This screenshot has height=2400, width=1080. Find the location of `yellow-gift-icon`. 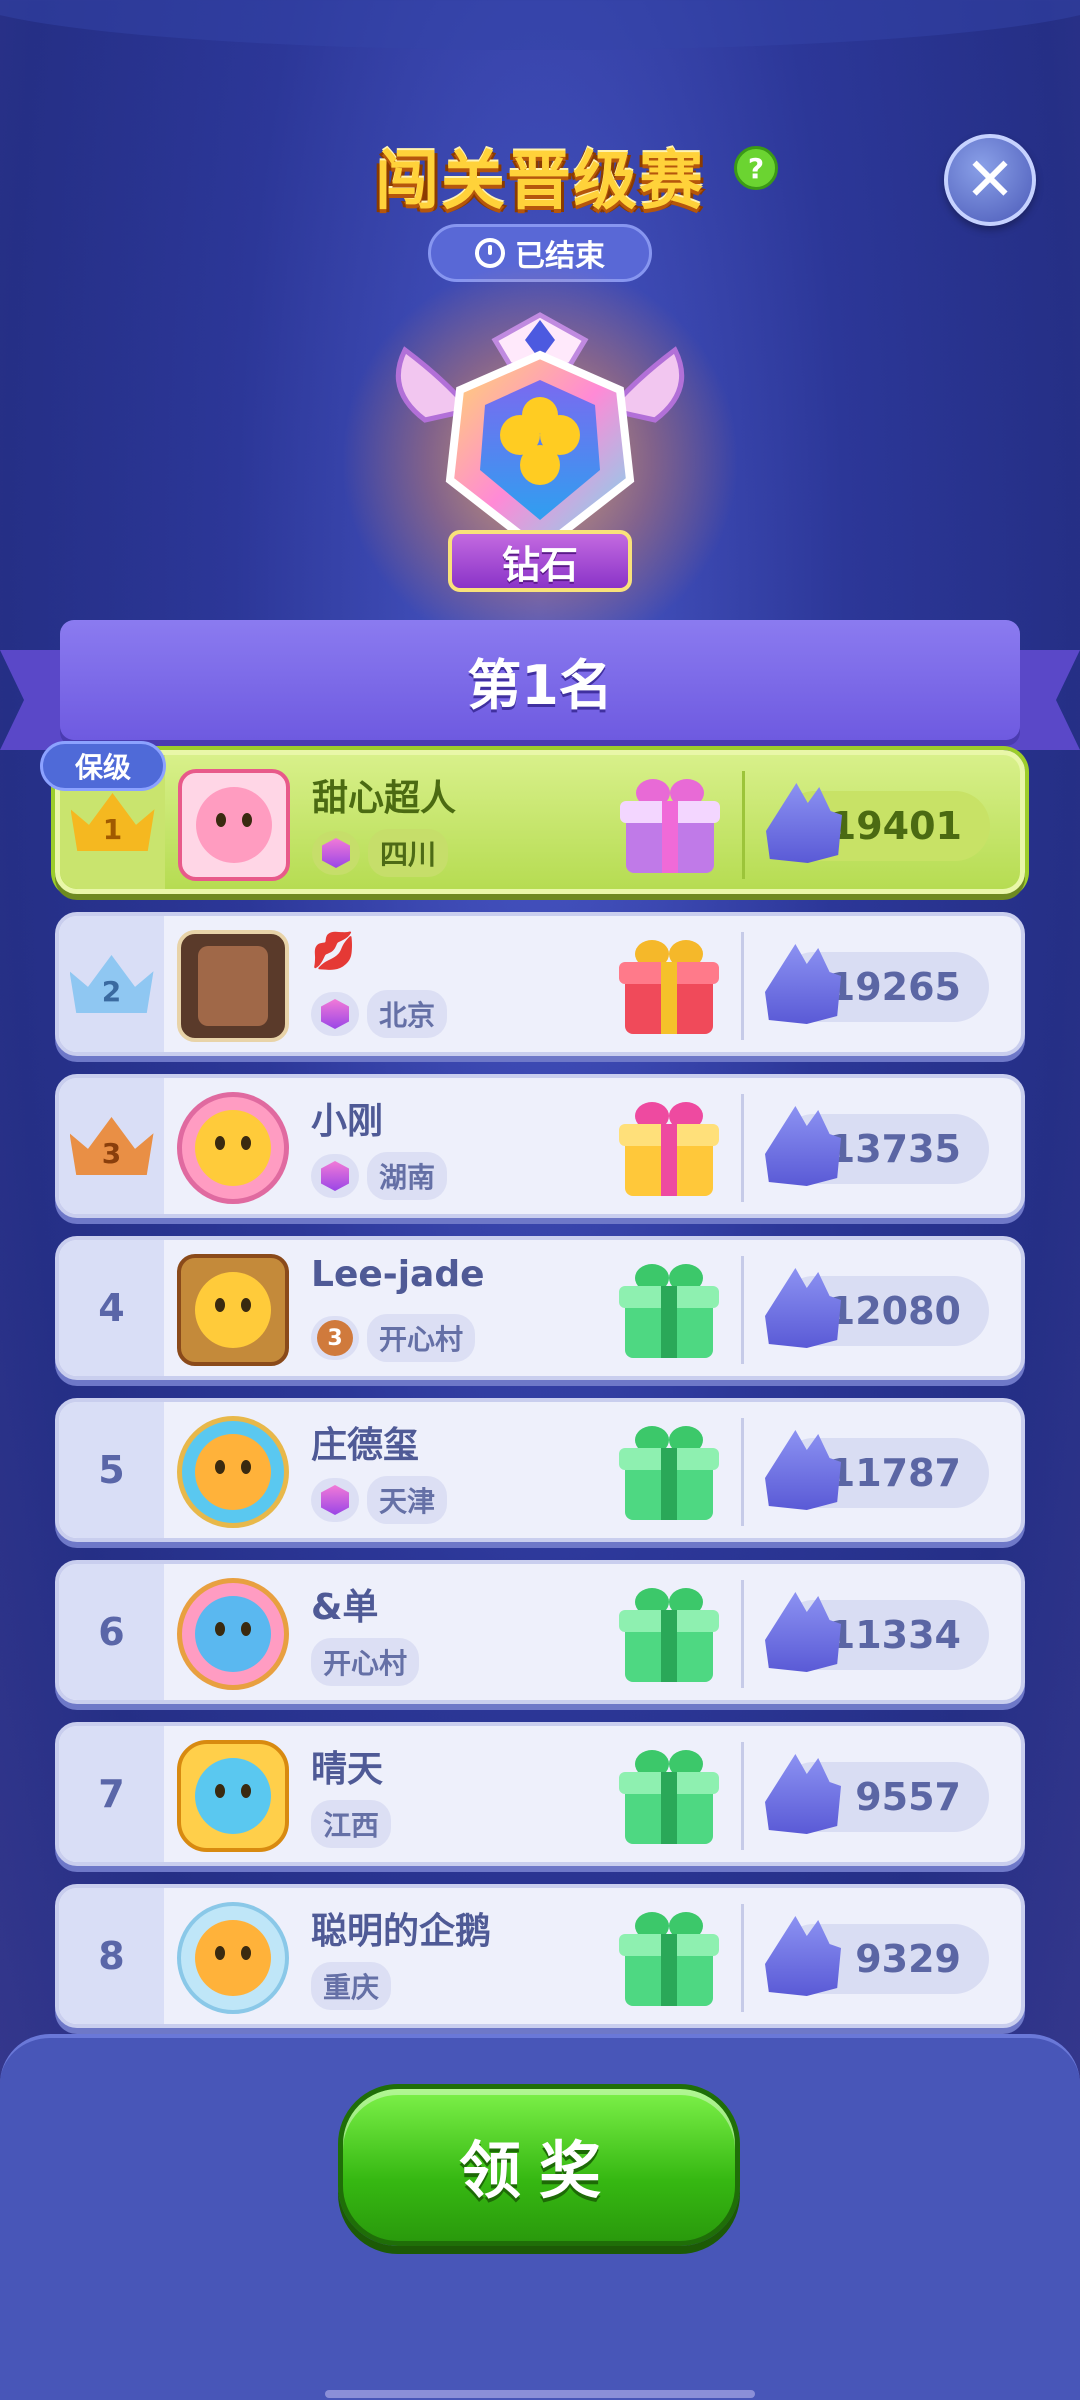

yellow-gift-icon is located at coordinates (669, 1150).